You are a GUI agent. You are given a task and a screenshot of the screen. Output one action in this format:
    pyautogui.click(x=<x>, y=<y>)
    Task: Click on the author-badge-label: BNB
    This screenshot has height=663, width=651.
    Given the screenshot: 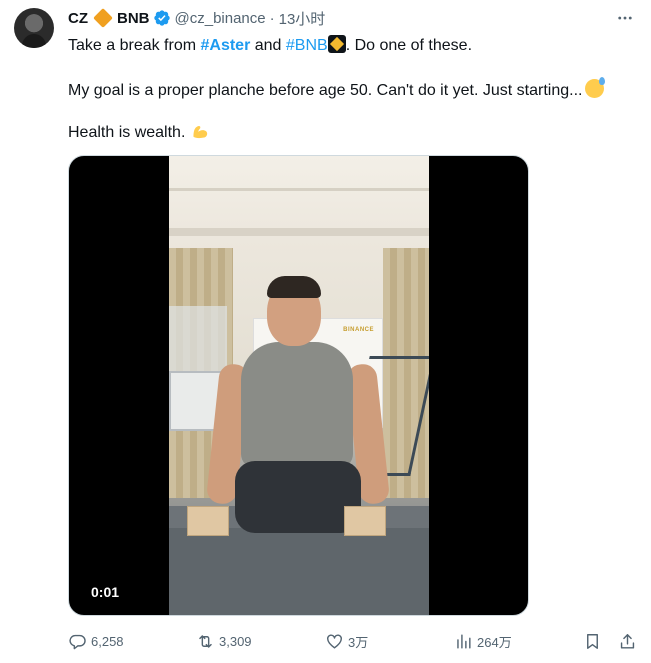 What is the action you would take?
    pyautogui.click(x=133, y=18)
    